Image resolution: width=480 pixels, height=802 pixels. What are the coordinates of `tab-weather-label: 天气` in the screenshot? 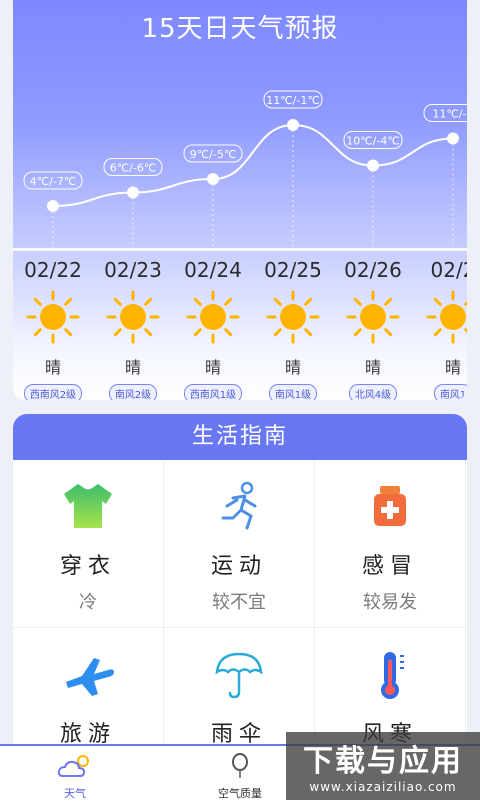 It's located at (75, 793).